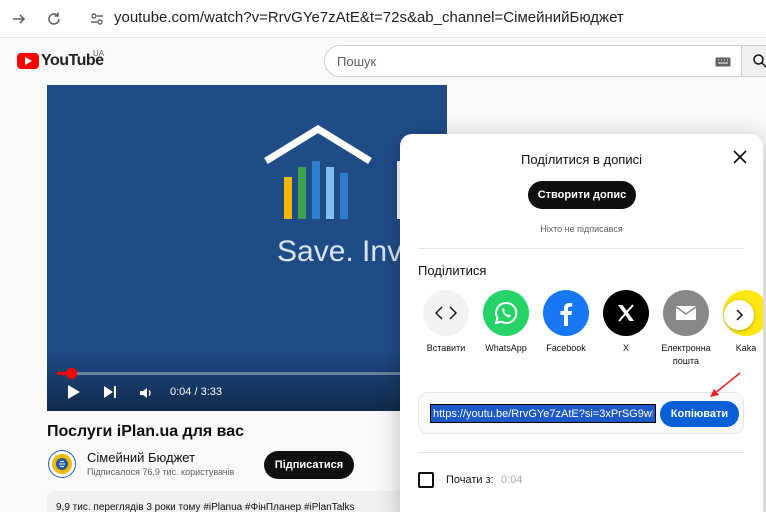 Image resolution: width=766 pixels, height=512 pixels. I want to click on embed-icon, so click(446, 313).